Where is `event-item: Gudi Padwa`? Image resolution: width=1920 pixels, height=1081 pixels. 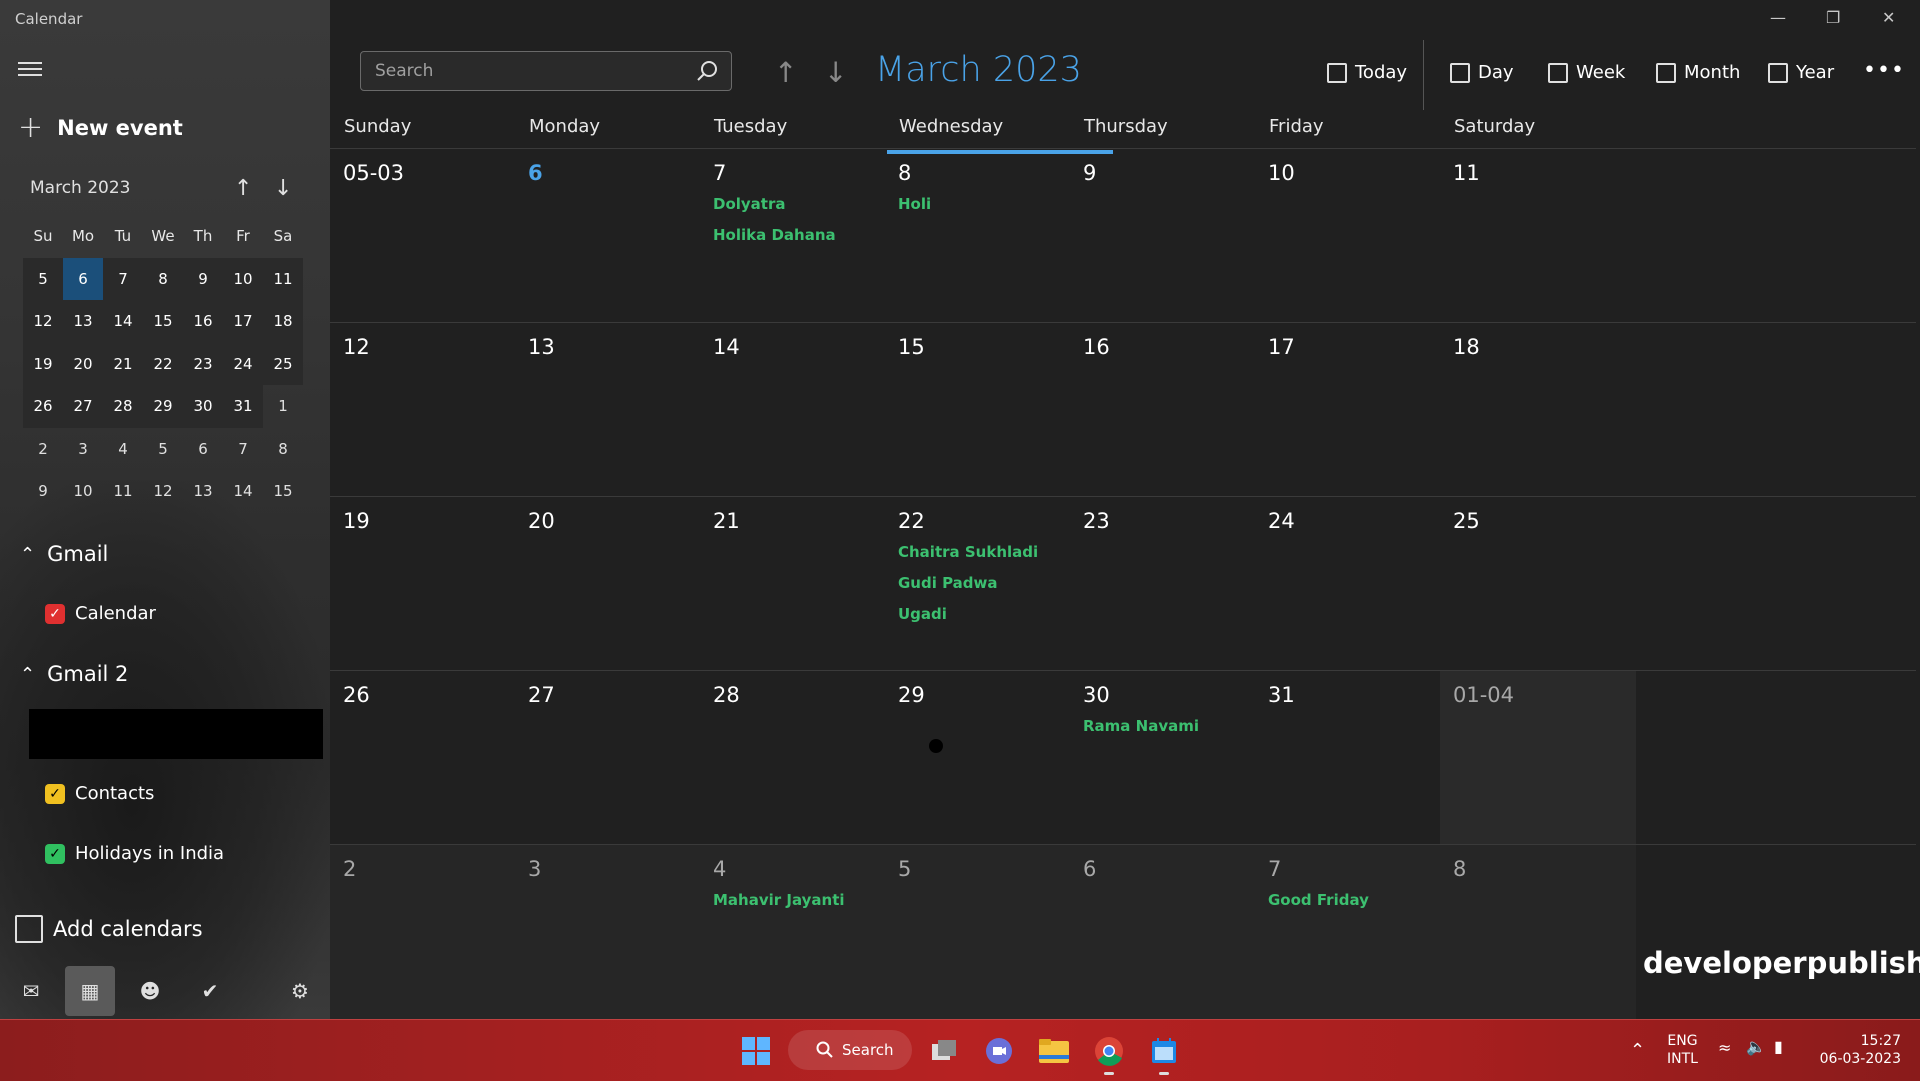
event-item: Gudi Padwa is located at coordinates (948, 583).